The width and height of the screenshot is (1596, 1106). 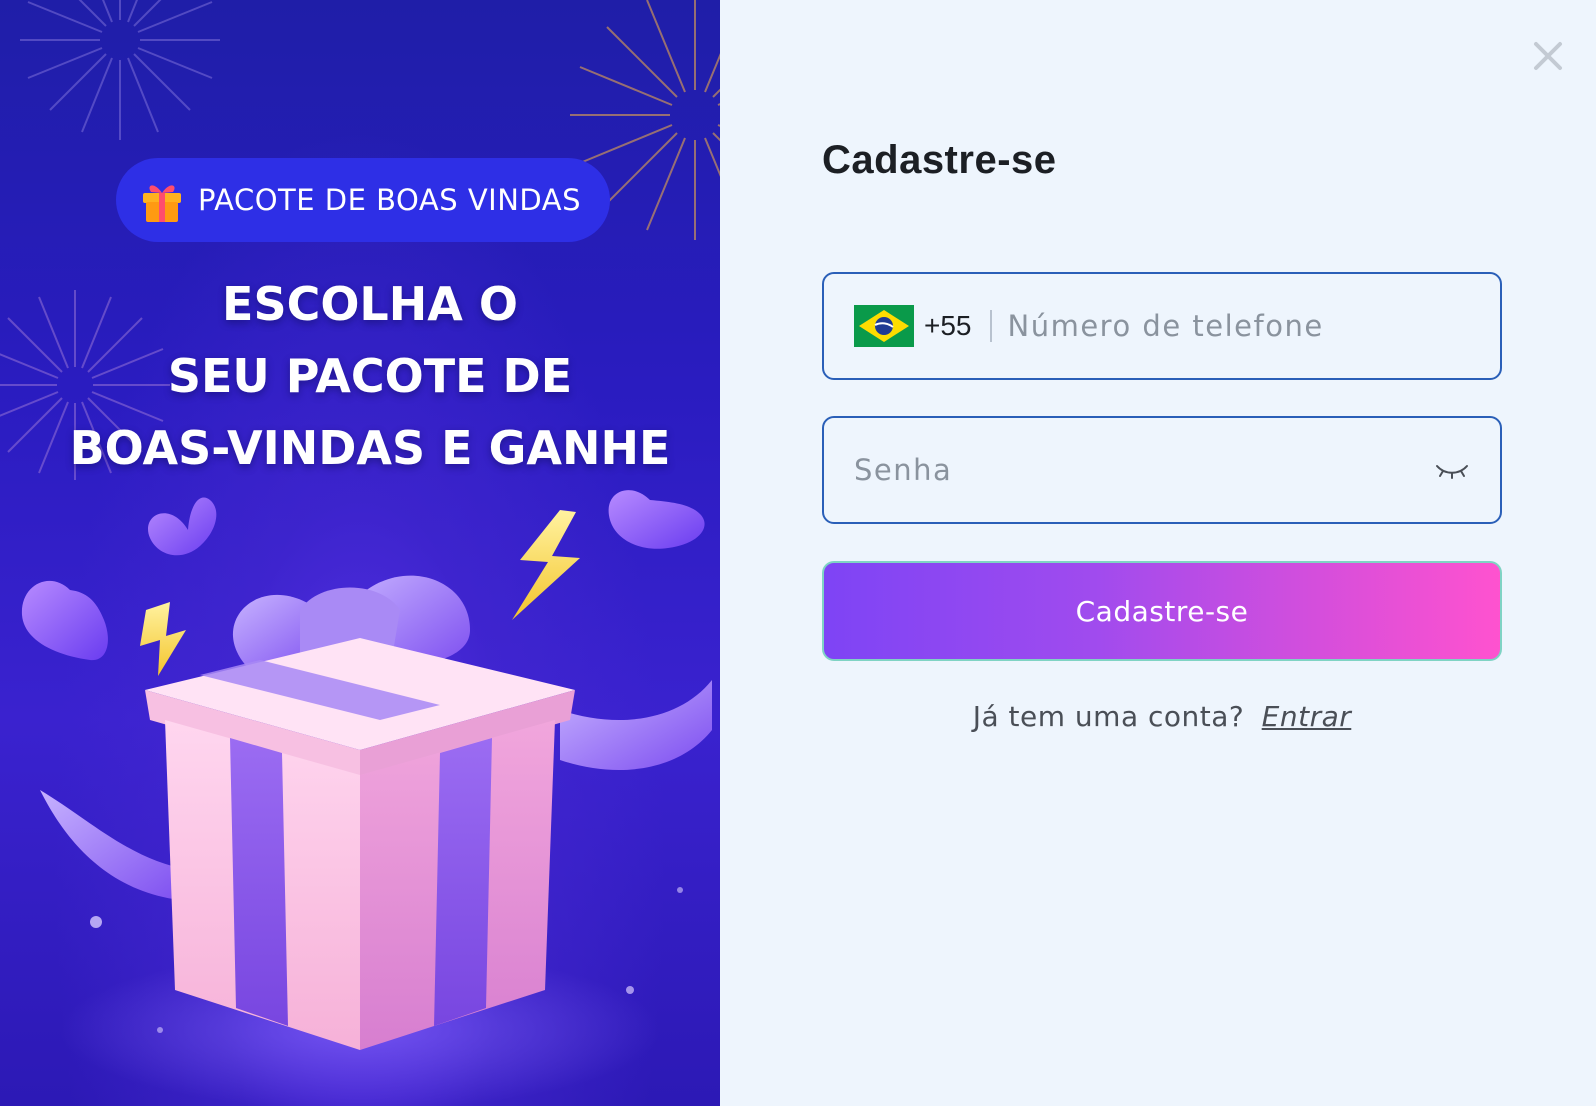 I want to click on eye-closed-icon, so click(x=1452, y=470).